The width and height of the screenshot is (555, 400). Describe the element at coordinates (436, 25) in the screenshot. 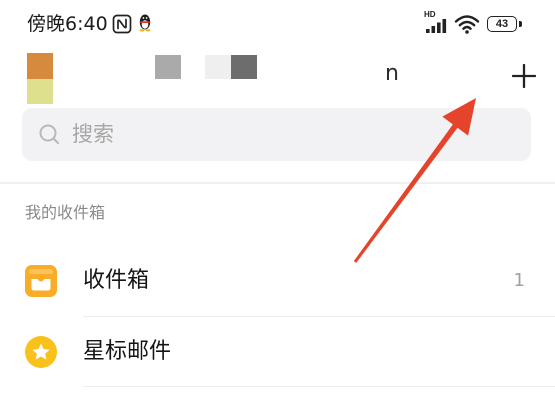

I see `signal-icon` at that location.